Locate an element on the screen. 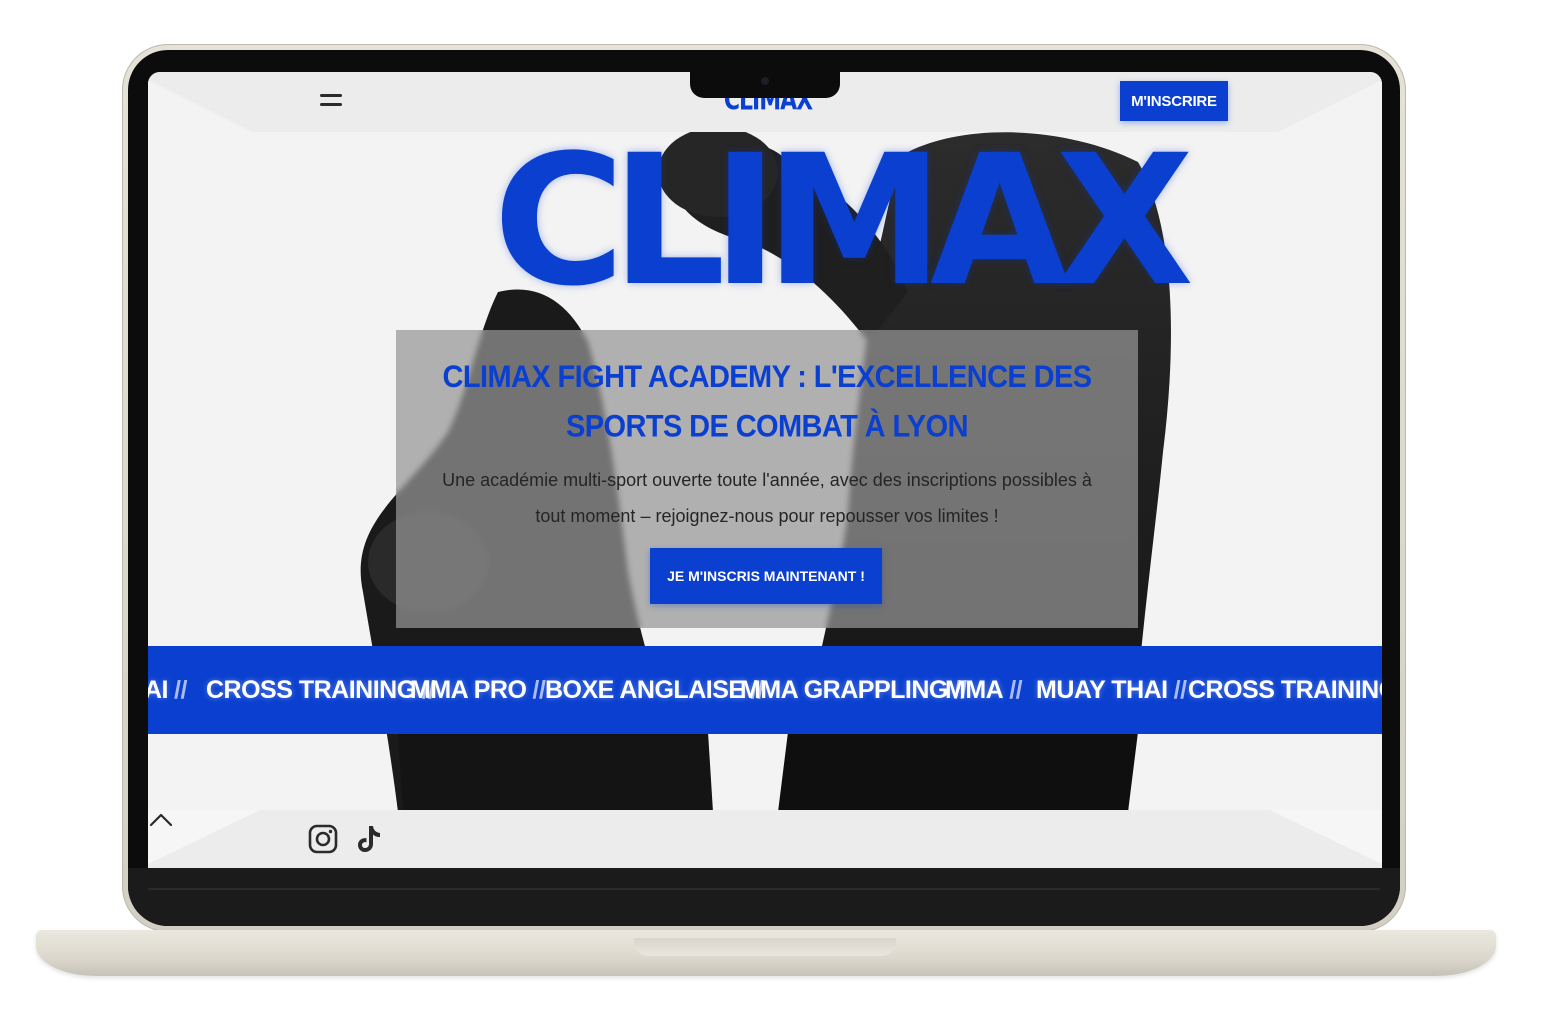 The height and width of the screenshot is (1017, 1558). marquee-item-label: BOXE ANGLAISE is located at coordinates (645, 690).